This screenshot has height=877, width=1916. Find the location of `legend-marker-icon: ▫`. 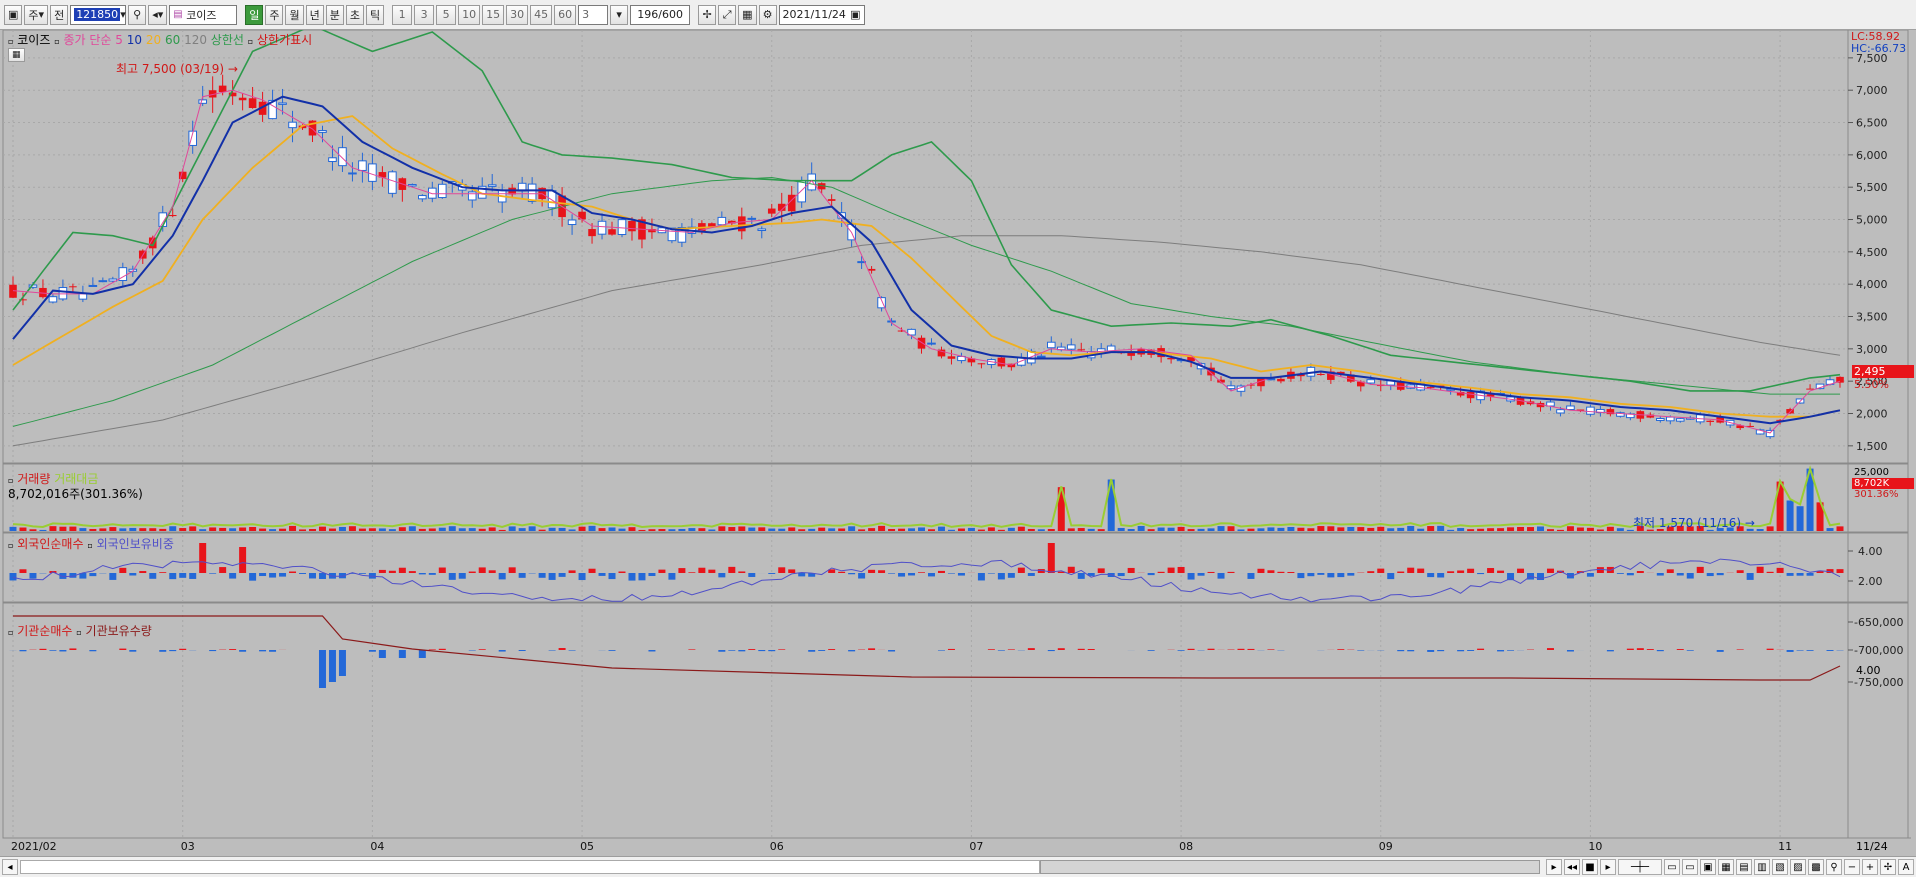

legend-marker-icon: ▫ is located at coordinates (250, 41).